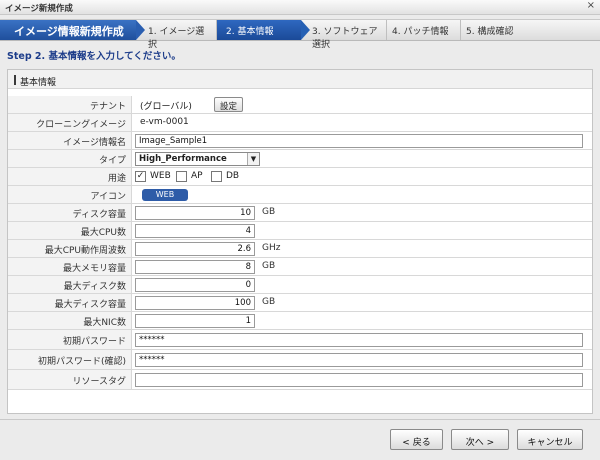 The image size is (600, 460). I want to click on tenant-value: (グローバル), so click(166, 107).